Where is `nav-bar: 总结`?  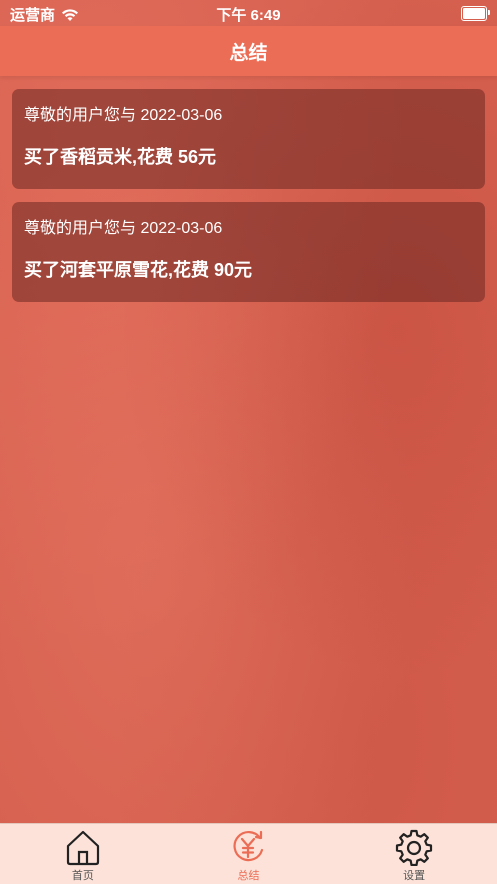
nav-bar: 总结 is located at coordinates (248, 51).